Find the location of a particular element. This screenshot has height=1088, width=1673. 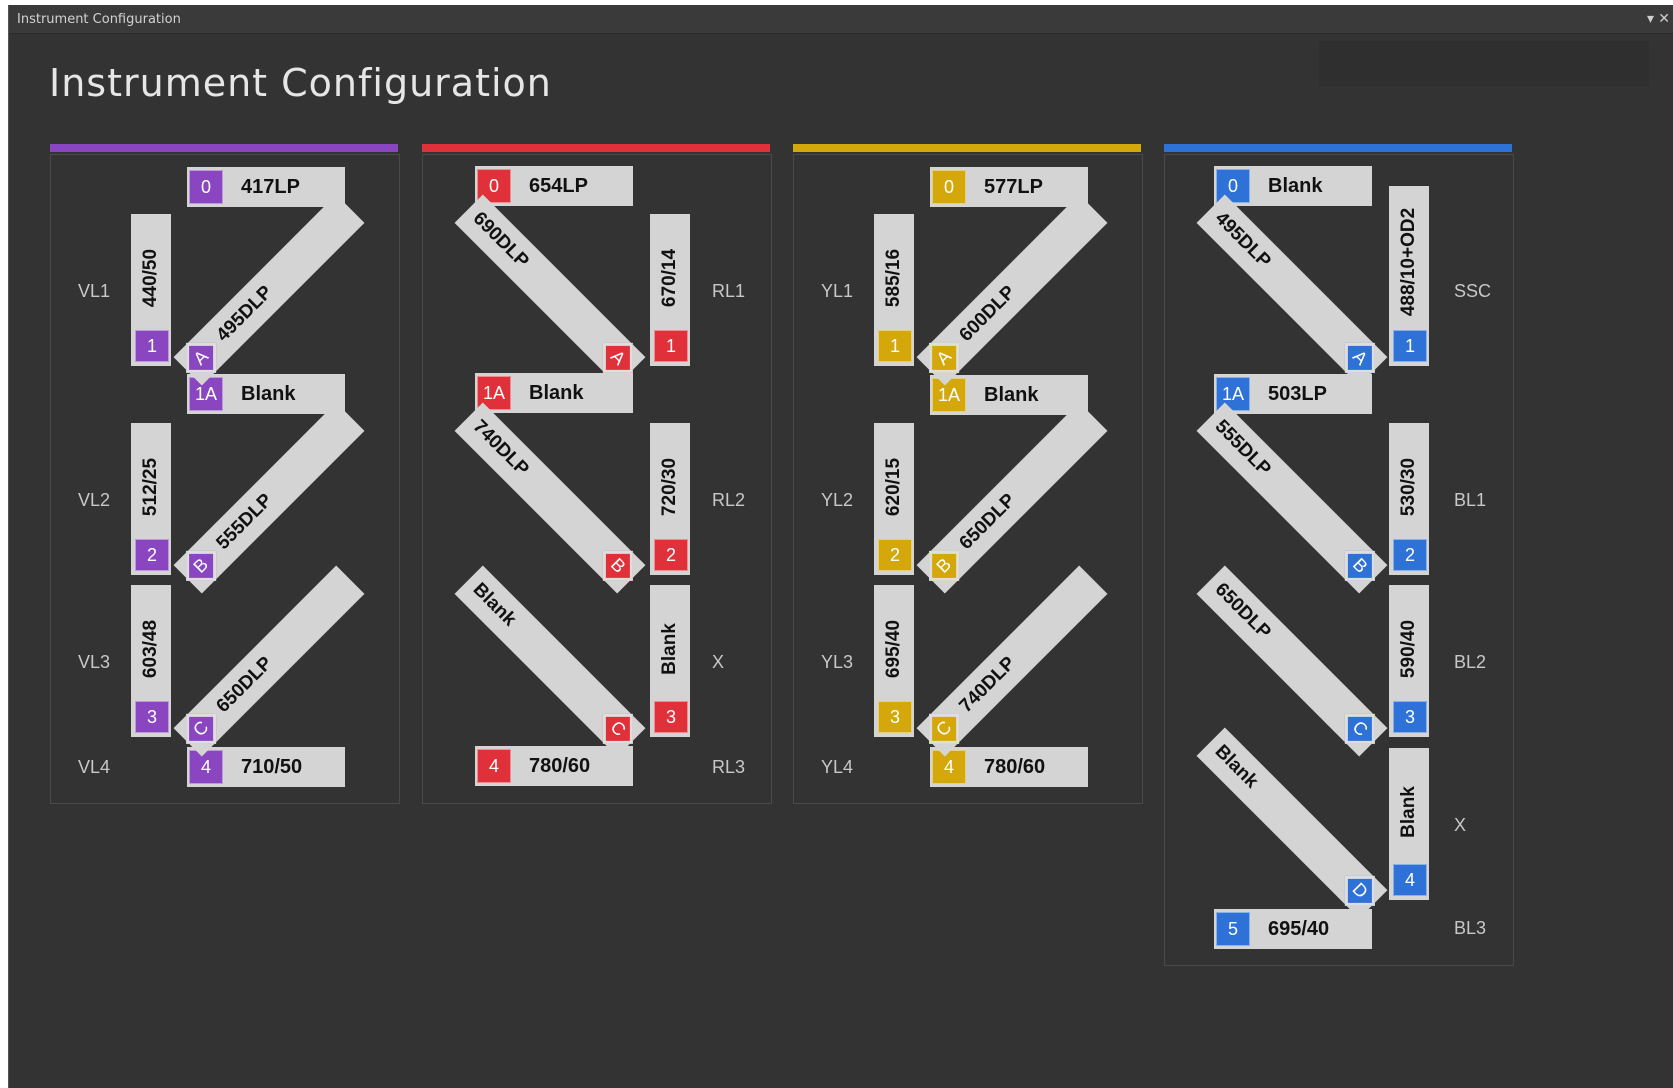

vertical-filter: Blank 4 is located at coordinates (1409, 824).